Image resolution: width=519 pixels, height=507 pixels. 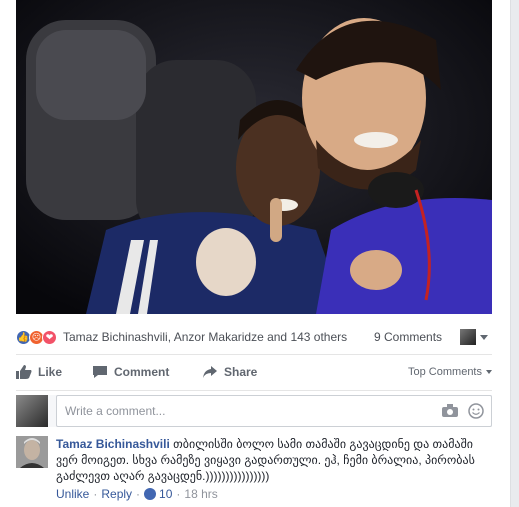 I want to click on comment-icon, so click(x=100, y=372).